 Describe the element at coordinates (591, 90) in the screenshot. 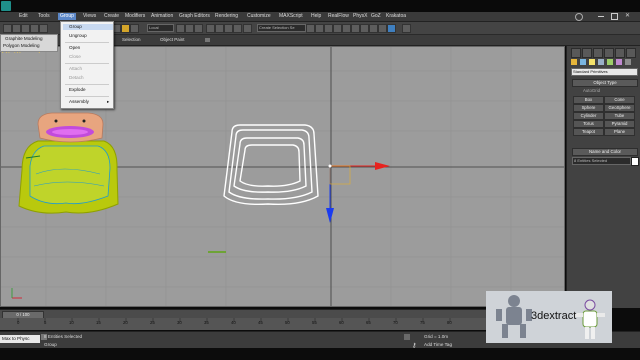

I see `autogrid-checkbox: AutoGrid` at that location.